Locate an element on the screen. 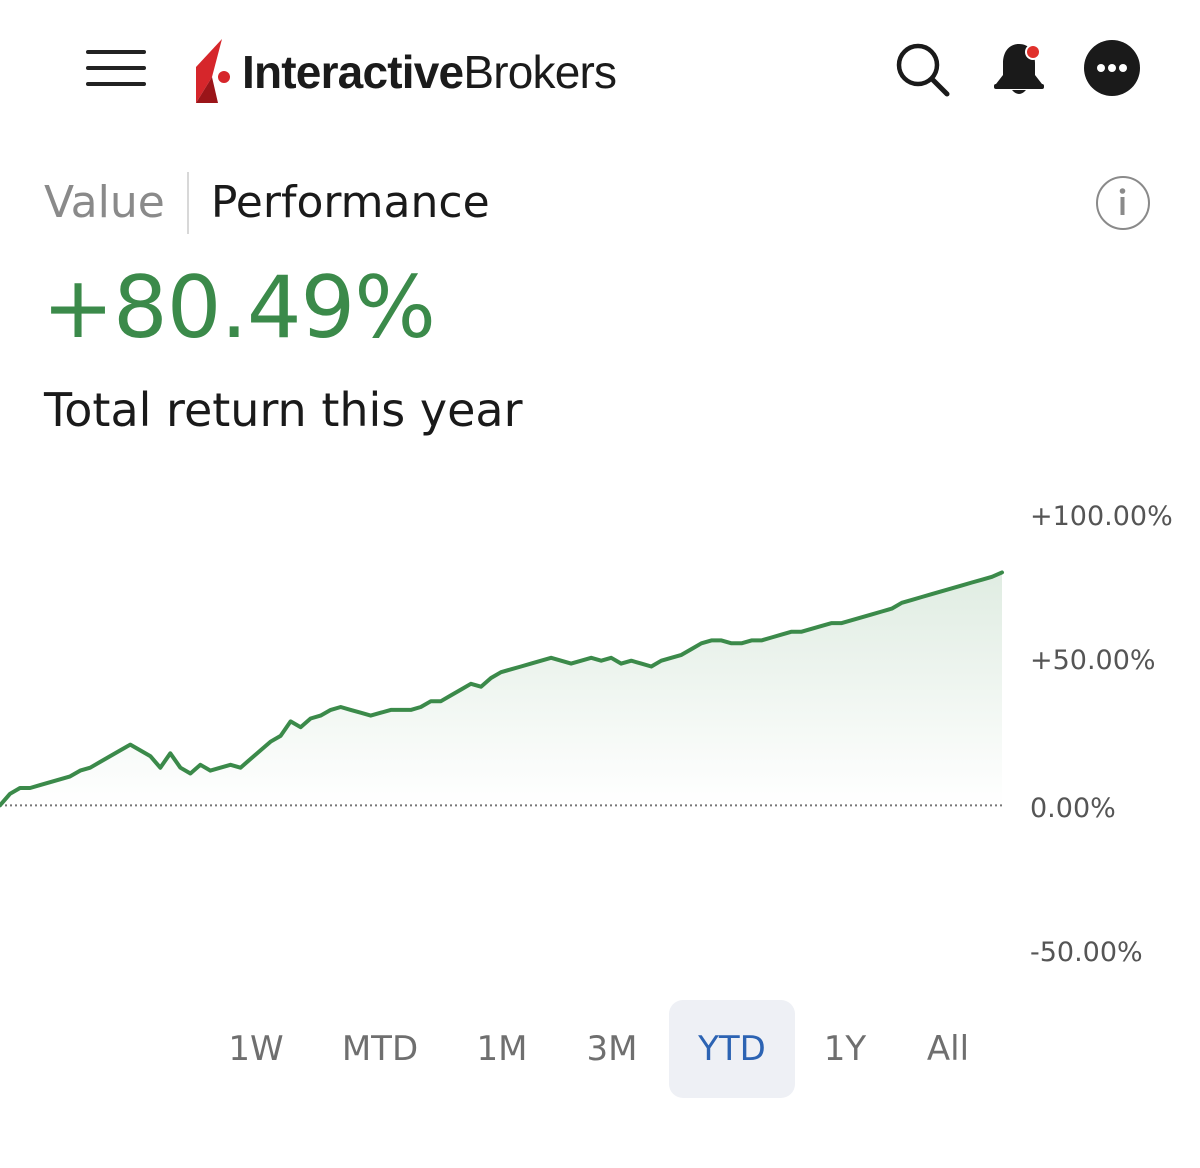 The height and width of the screenshot is (1168, 1200). logo-flame-icon is located at coordinates (213, 71).